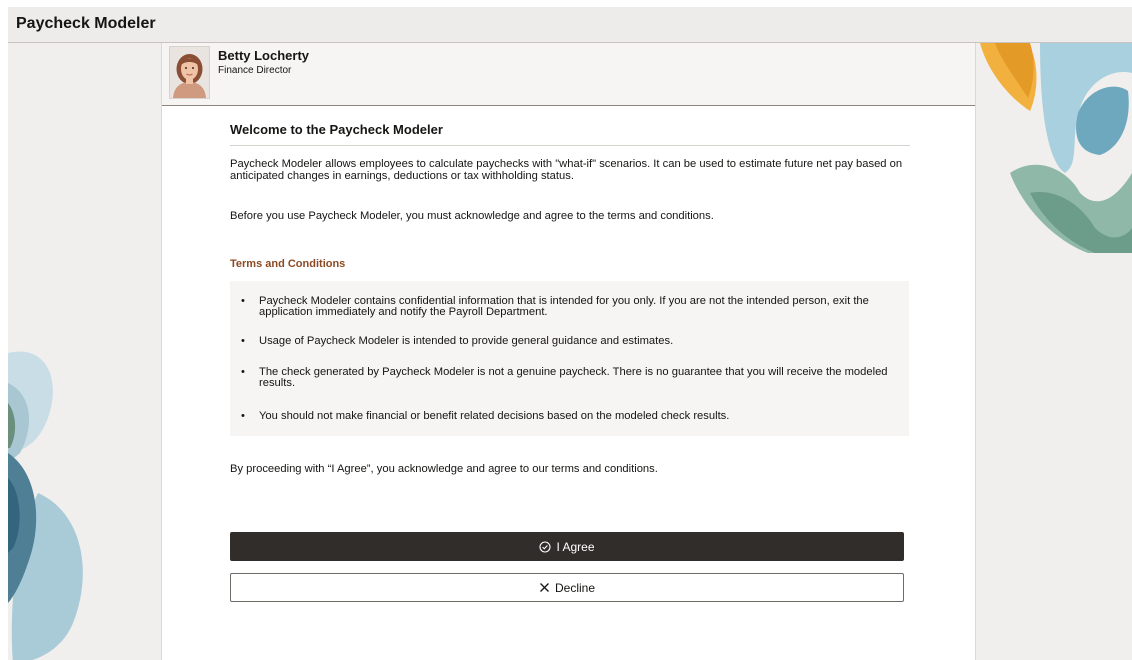 This screenshot has height=660, width=1132. I want to click on avatar, so click(189, 72).